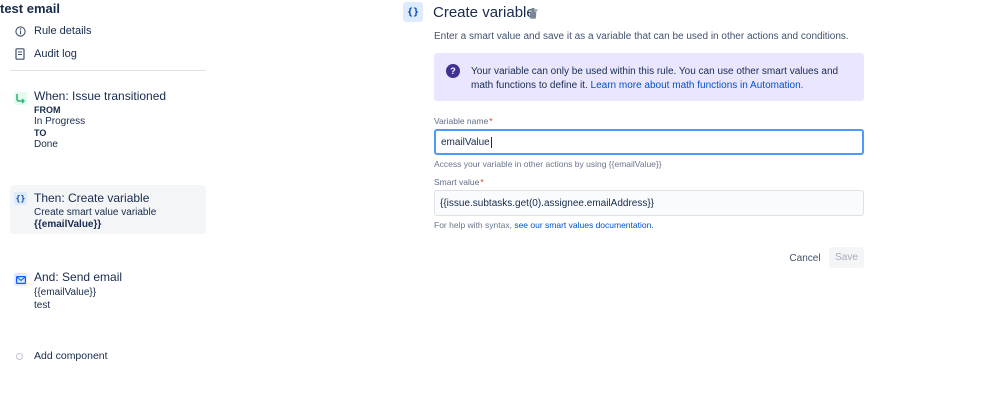 This screenshot has width=999, height=396. I want to click on variable-name-input: emailValue, so click(649, 142).